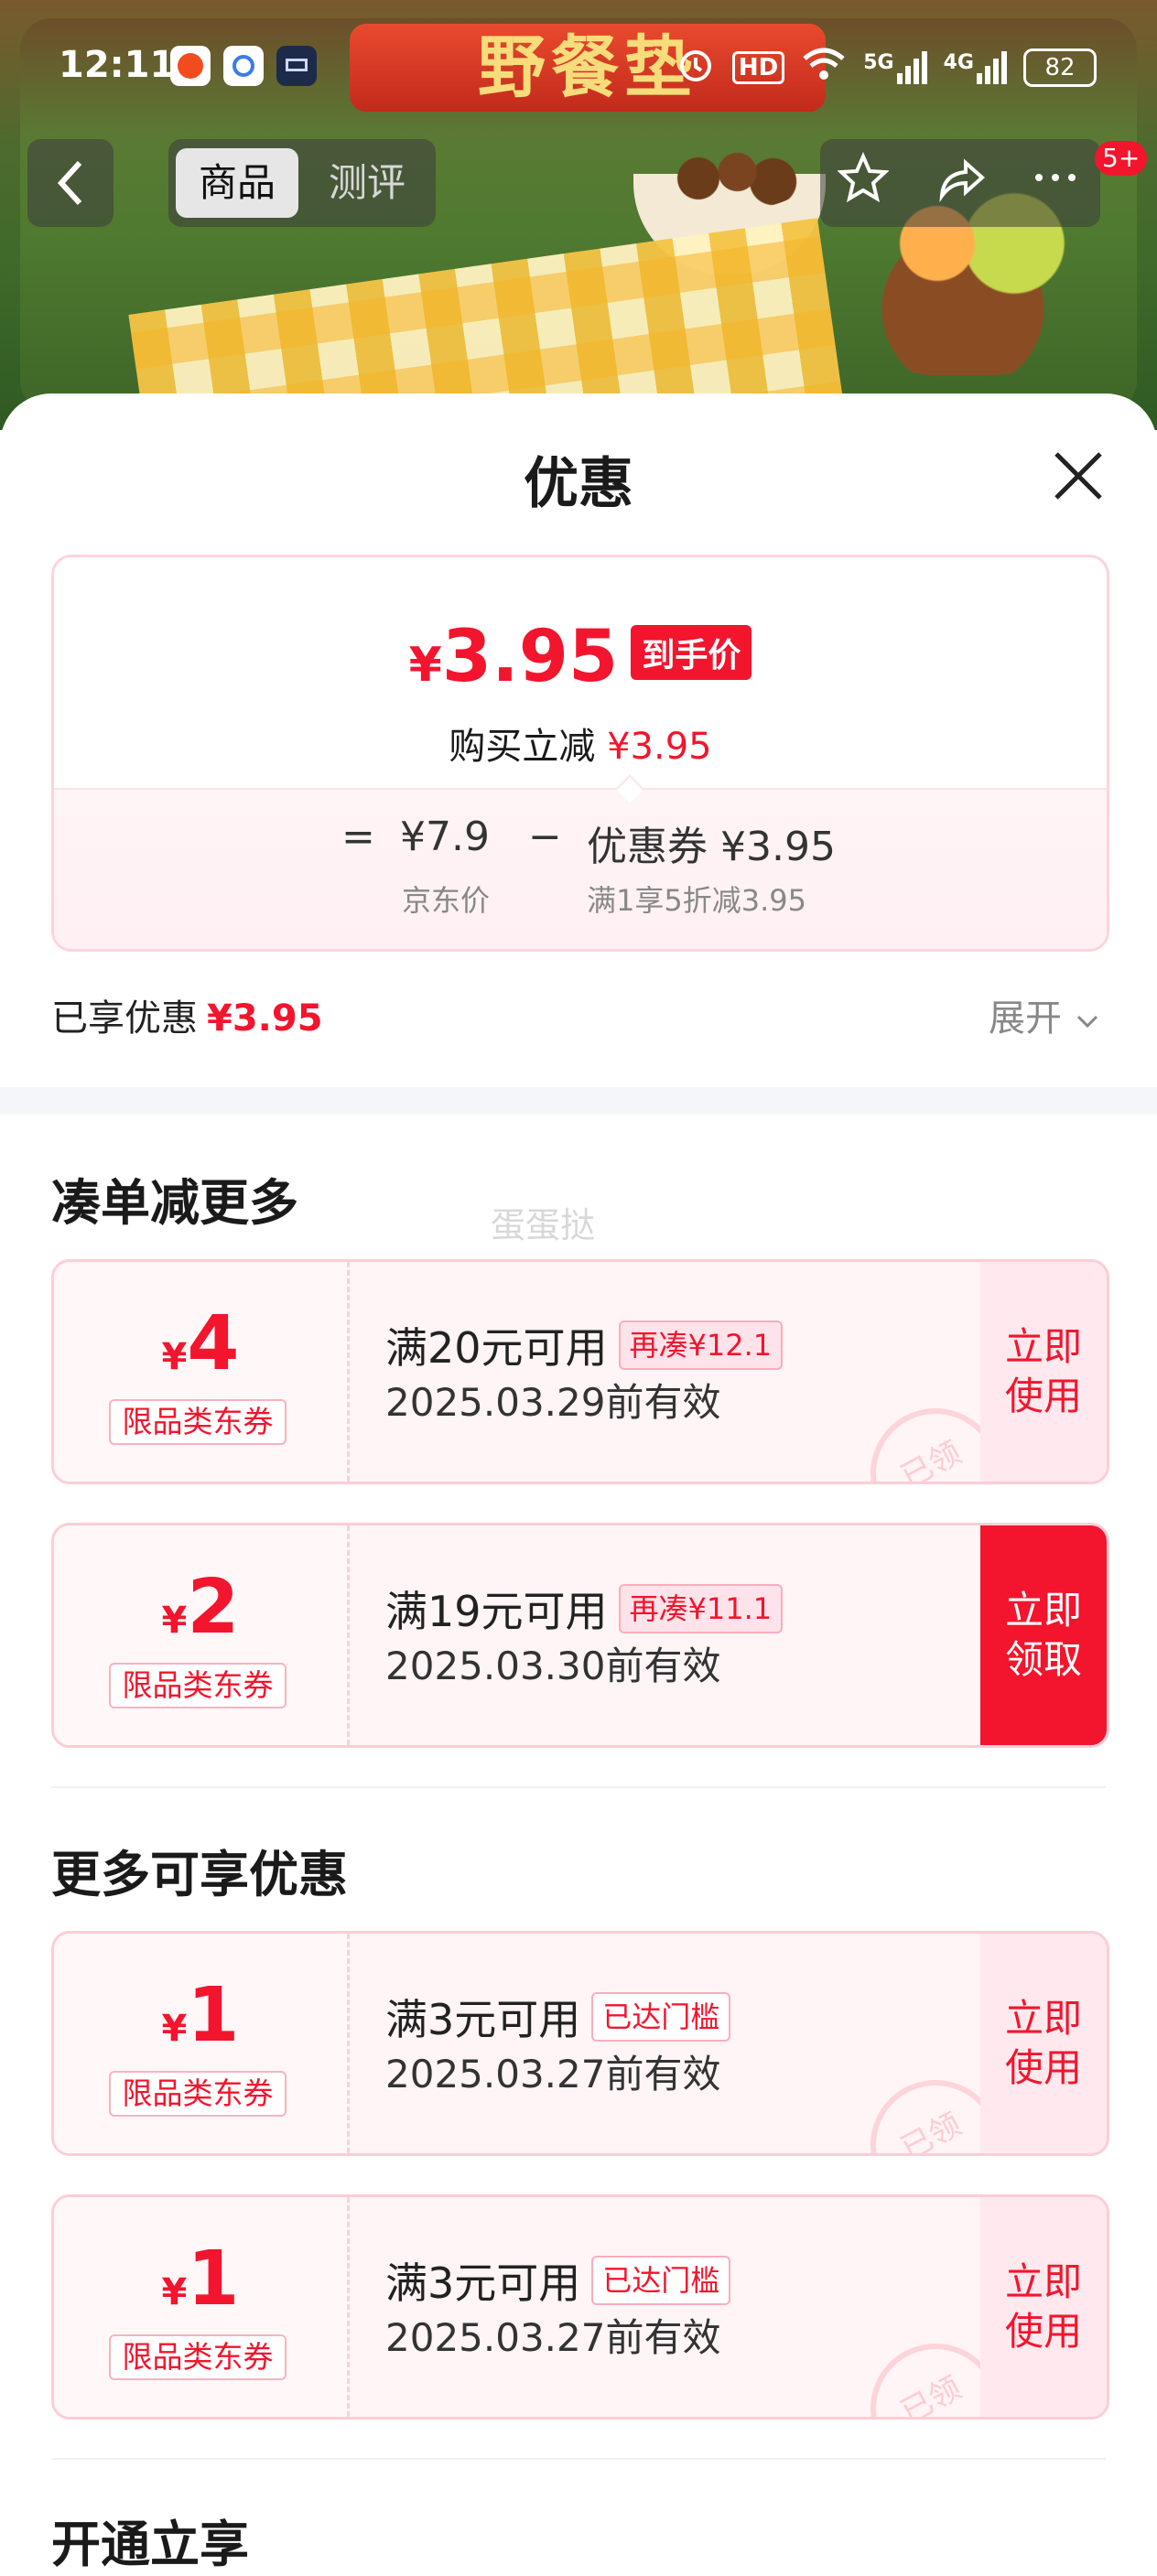 Image resolution: width=1157 pixels, height=2576 pixels. What do you see at coordinates (895, 67) in the screenshot?
I see `signal-5g-icon: 5G` at bounding box center [895, 67].